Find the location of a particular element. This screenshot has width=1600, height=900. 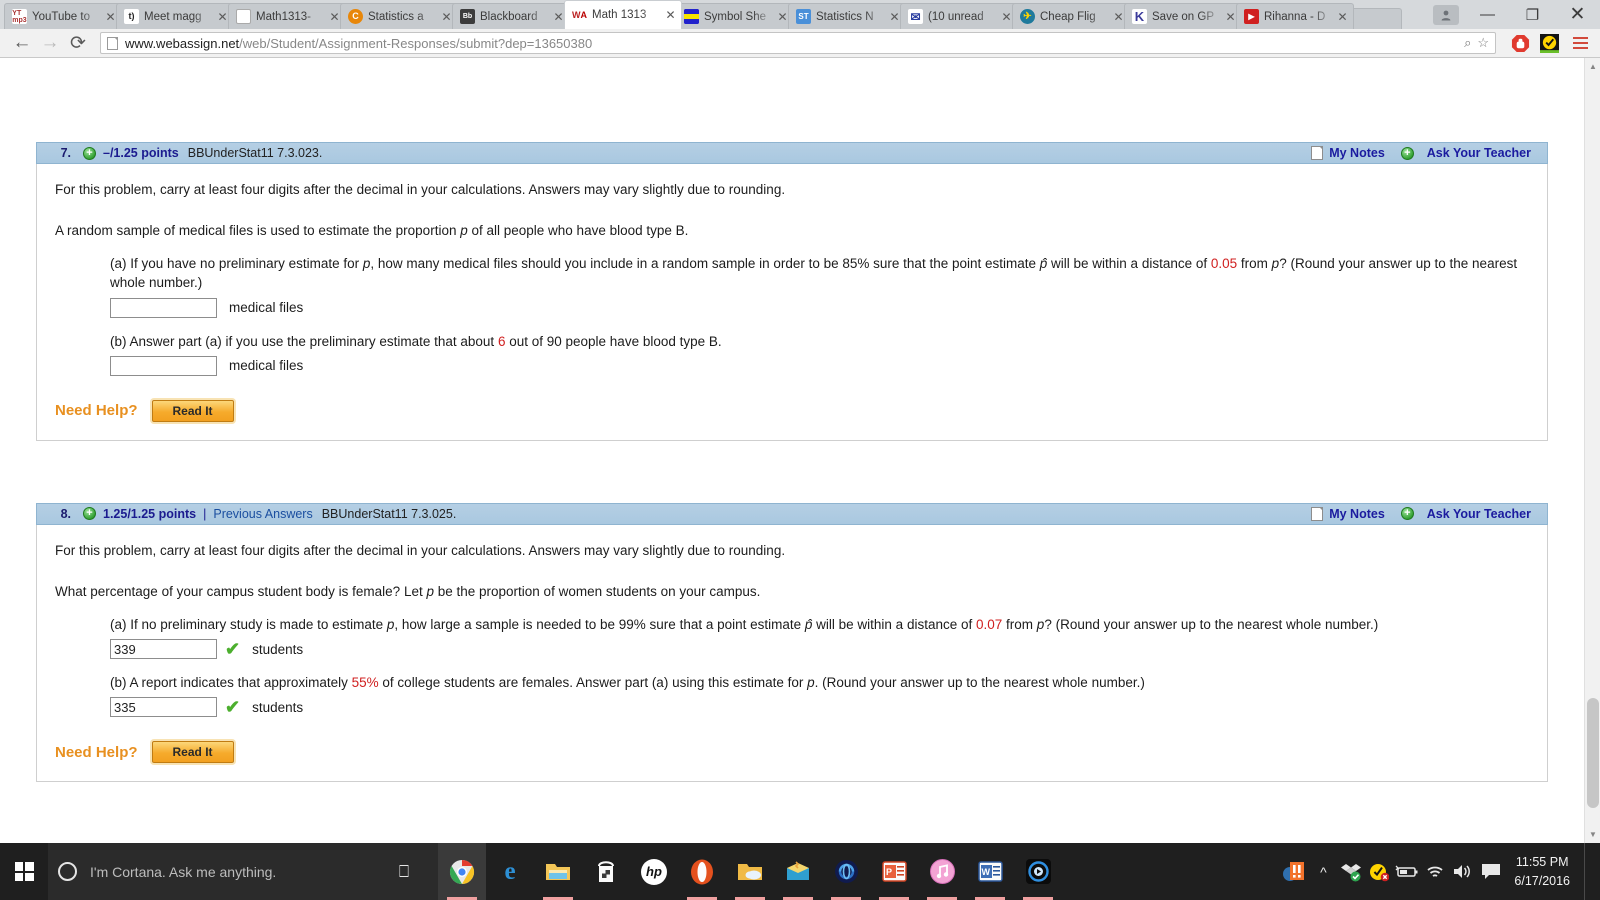

adblock-icon is located at coordinates (1520, 43).